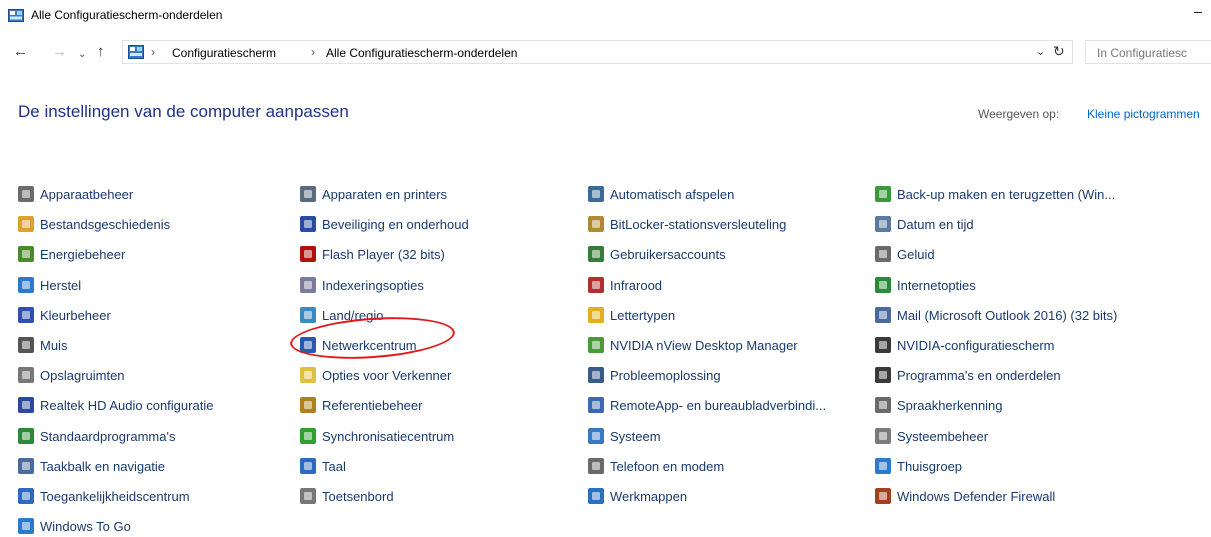  What do you see at coordinates (308, 375) in the screenshot?
I see `explorer-options-icon` at bounding box center [308, 375].